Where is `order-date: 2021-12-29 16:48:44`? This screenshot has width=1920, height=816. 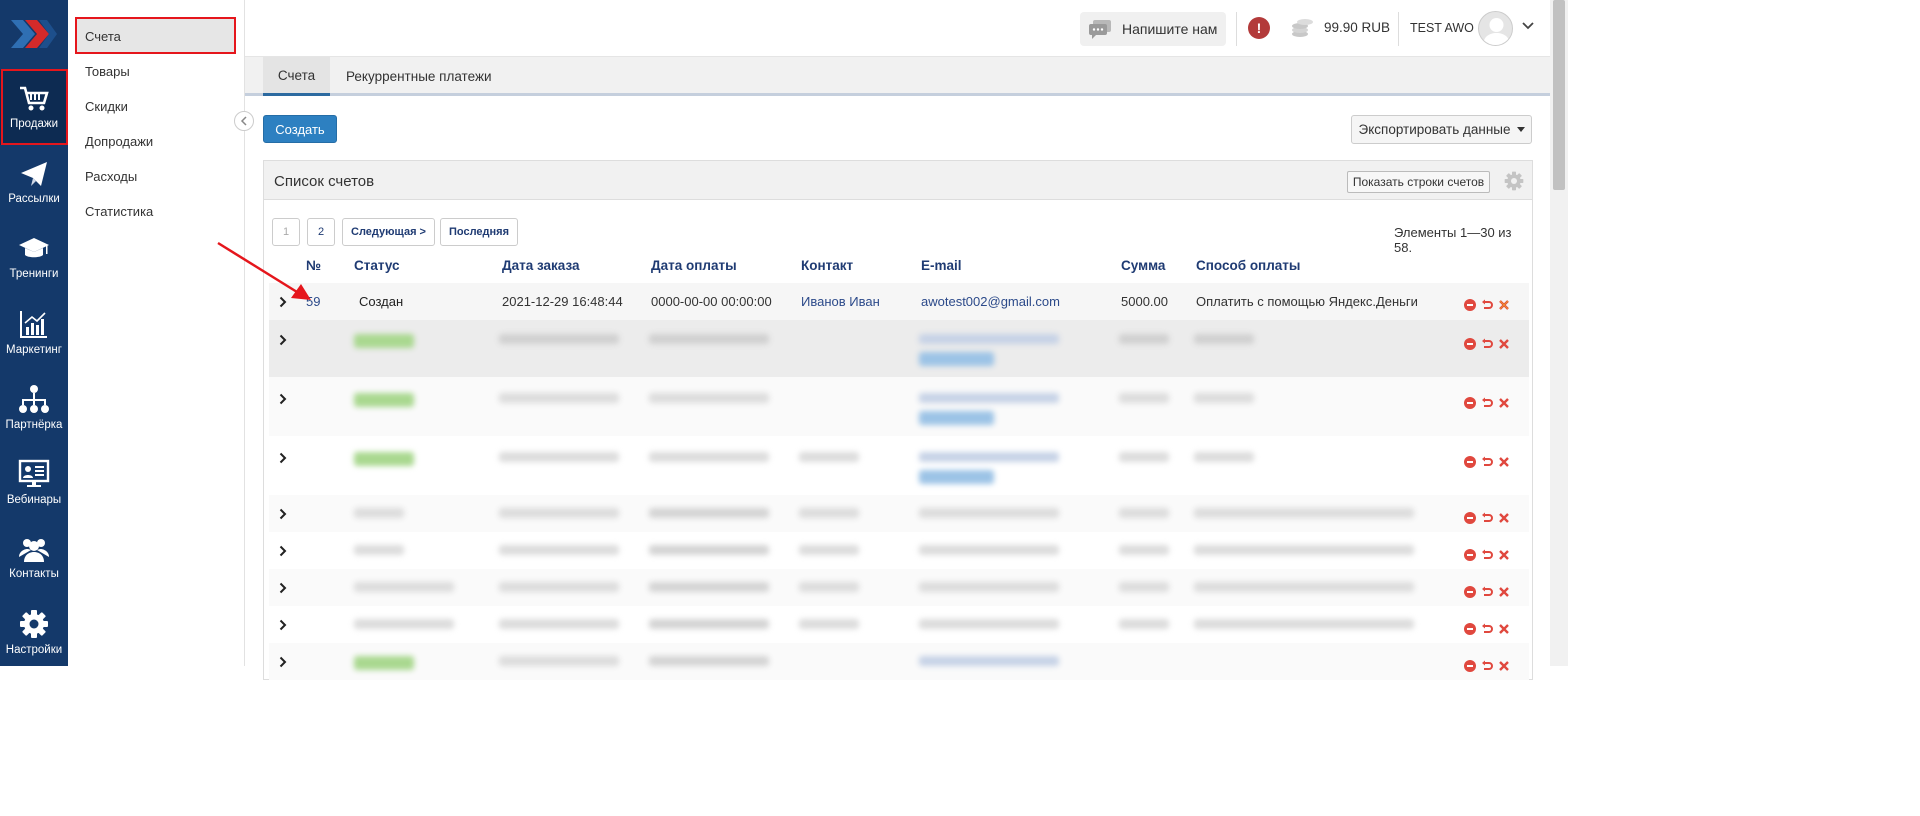 order-date: 2021-12-29 16:48:44 is located at coordinates (562, 301).